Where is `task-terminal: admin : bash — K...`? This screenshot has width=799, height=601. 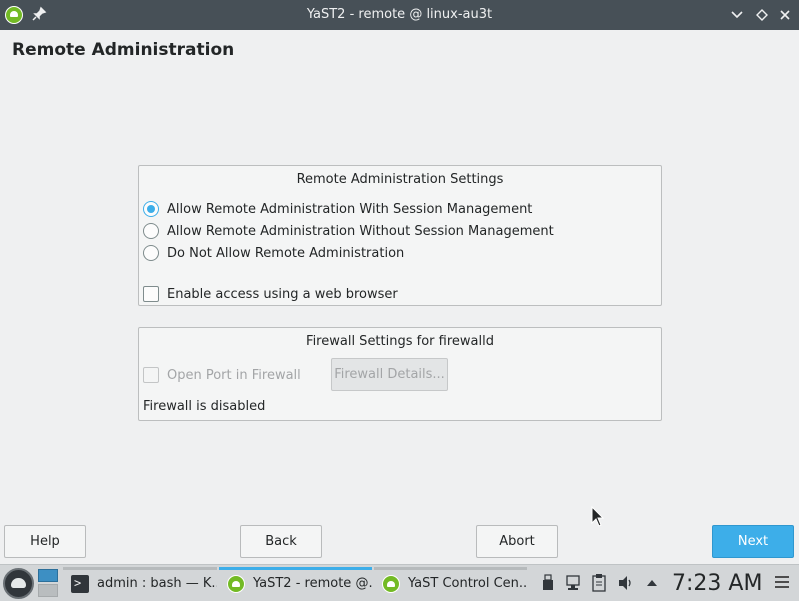
task-terminal: admin : bash — K... is located at coordinates (140, 583).